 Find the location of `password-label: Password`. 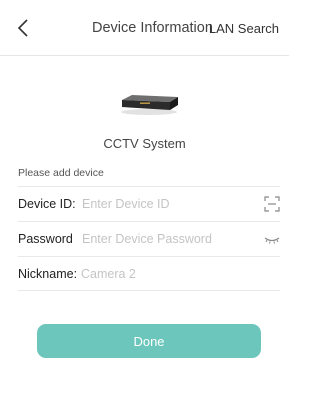

password-label: Password is located at coordinates (45, 239).